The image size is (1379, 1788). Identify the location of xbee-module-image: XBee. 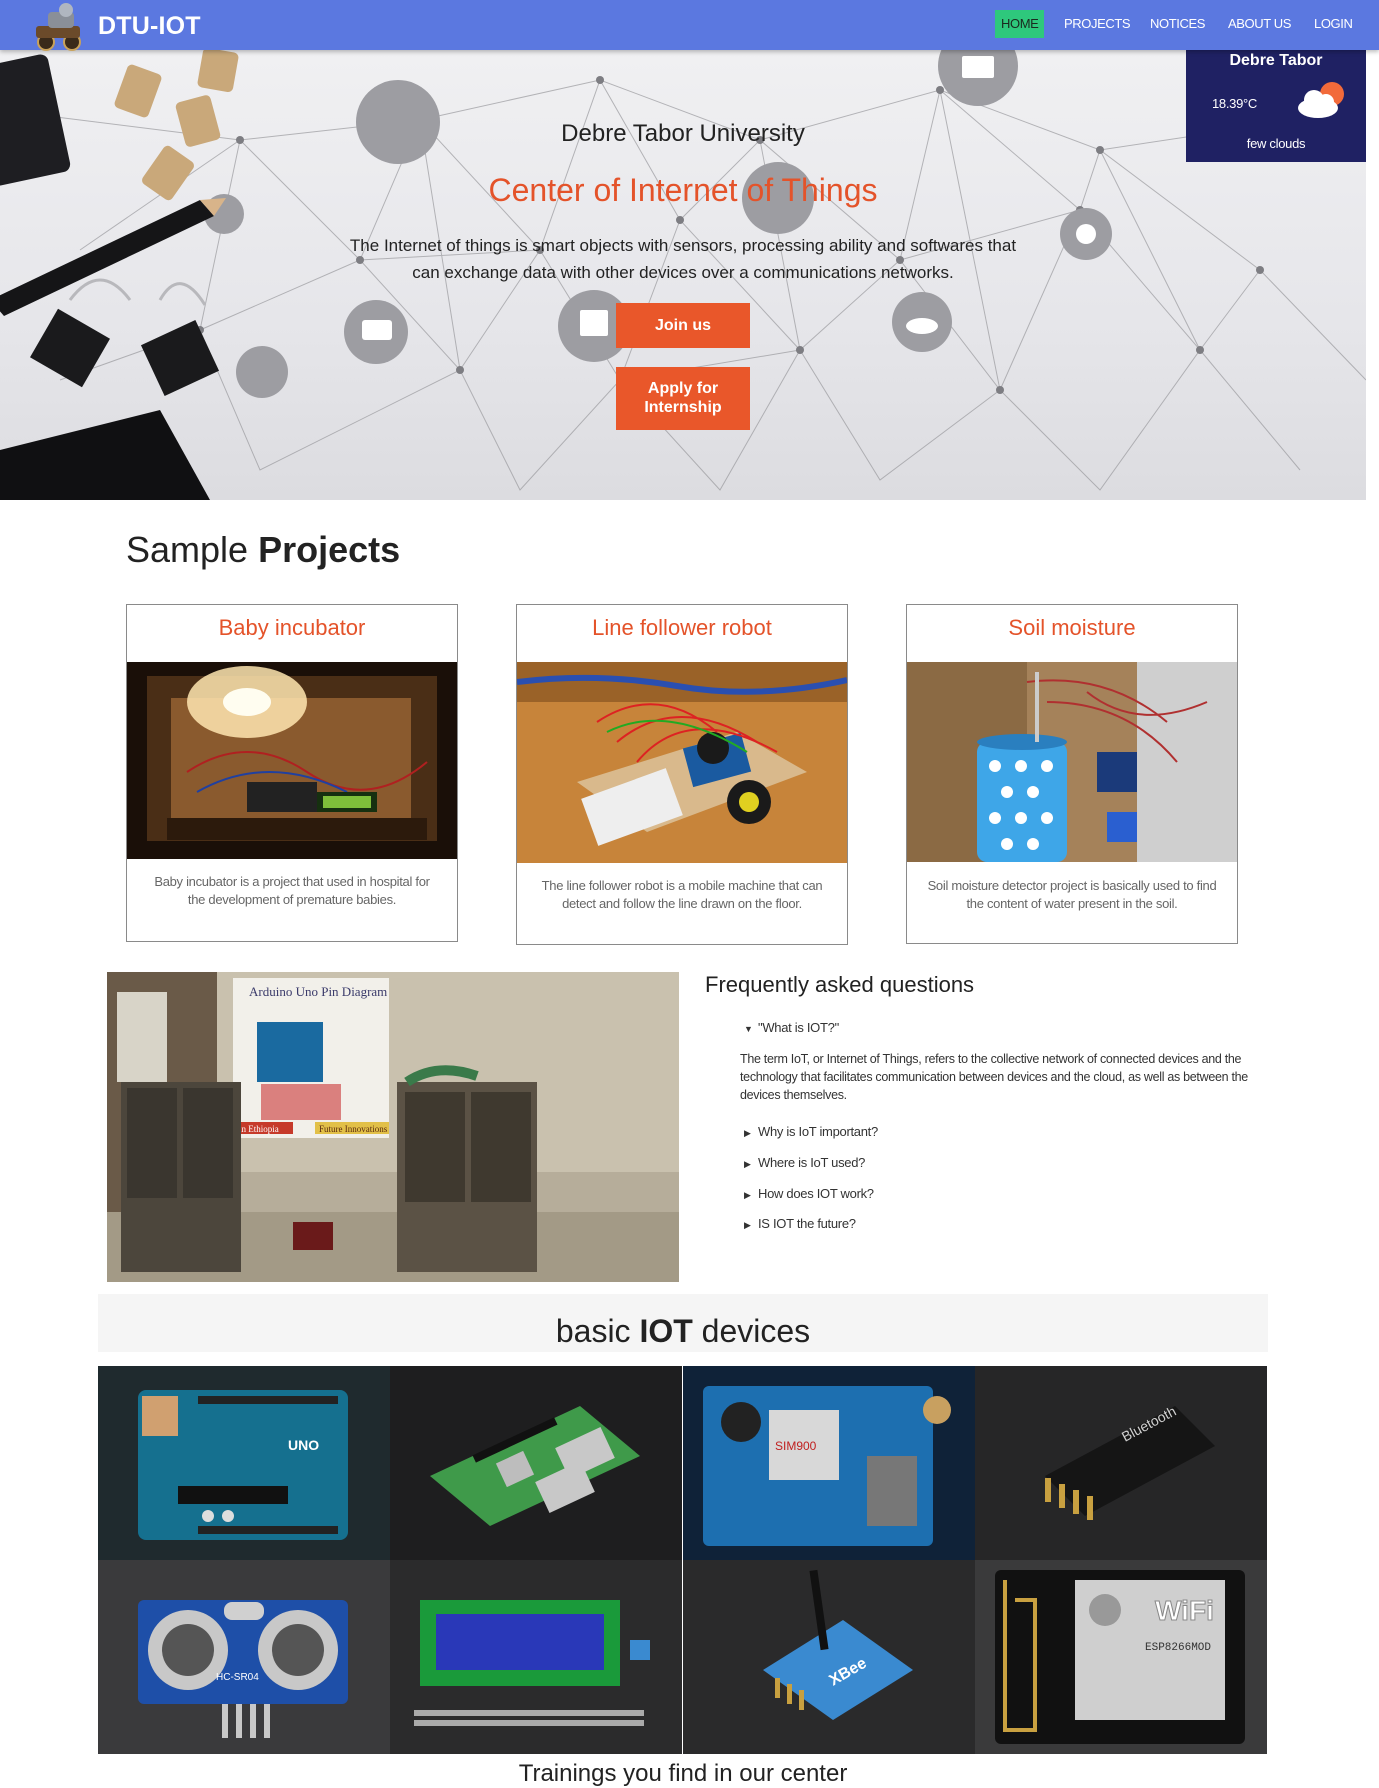
(829, 1657).